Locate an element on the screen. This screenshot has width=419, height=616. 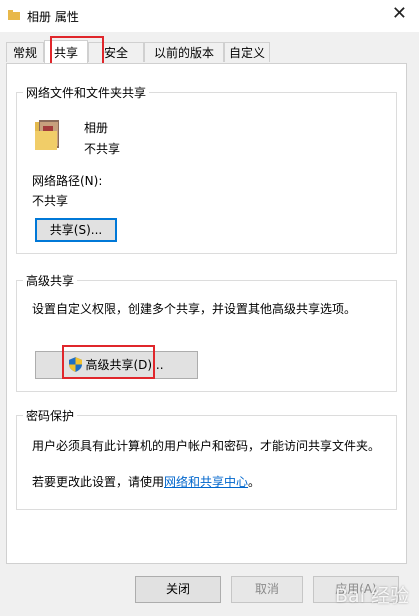
password-protection-text: 用户必须具有此计算机的用户帐户和密码，才能访问共享文件夹。 is located at coordinates (206, 446).